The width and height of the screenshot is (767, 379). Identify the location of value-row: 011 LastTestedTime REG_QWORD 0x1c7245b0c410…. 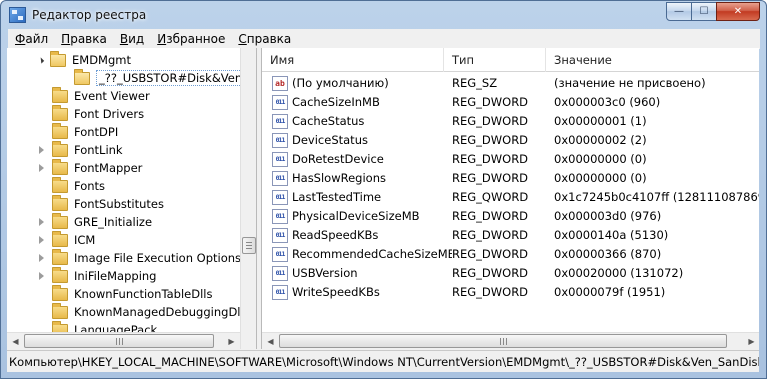
(510, 197).